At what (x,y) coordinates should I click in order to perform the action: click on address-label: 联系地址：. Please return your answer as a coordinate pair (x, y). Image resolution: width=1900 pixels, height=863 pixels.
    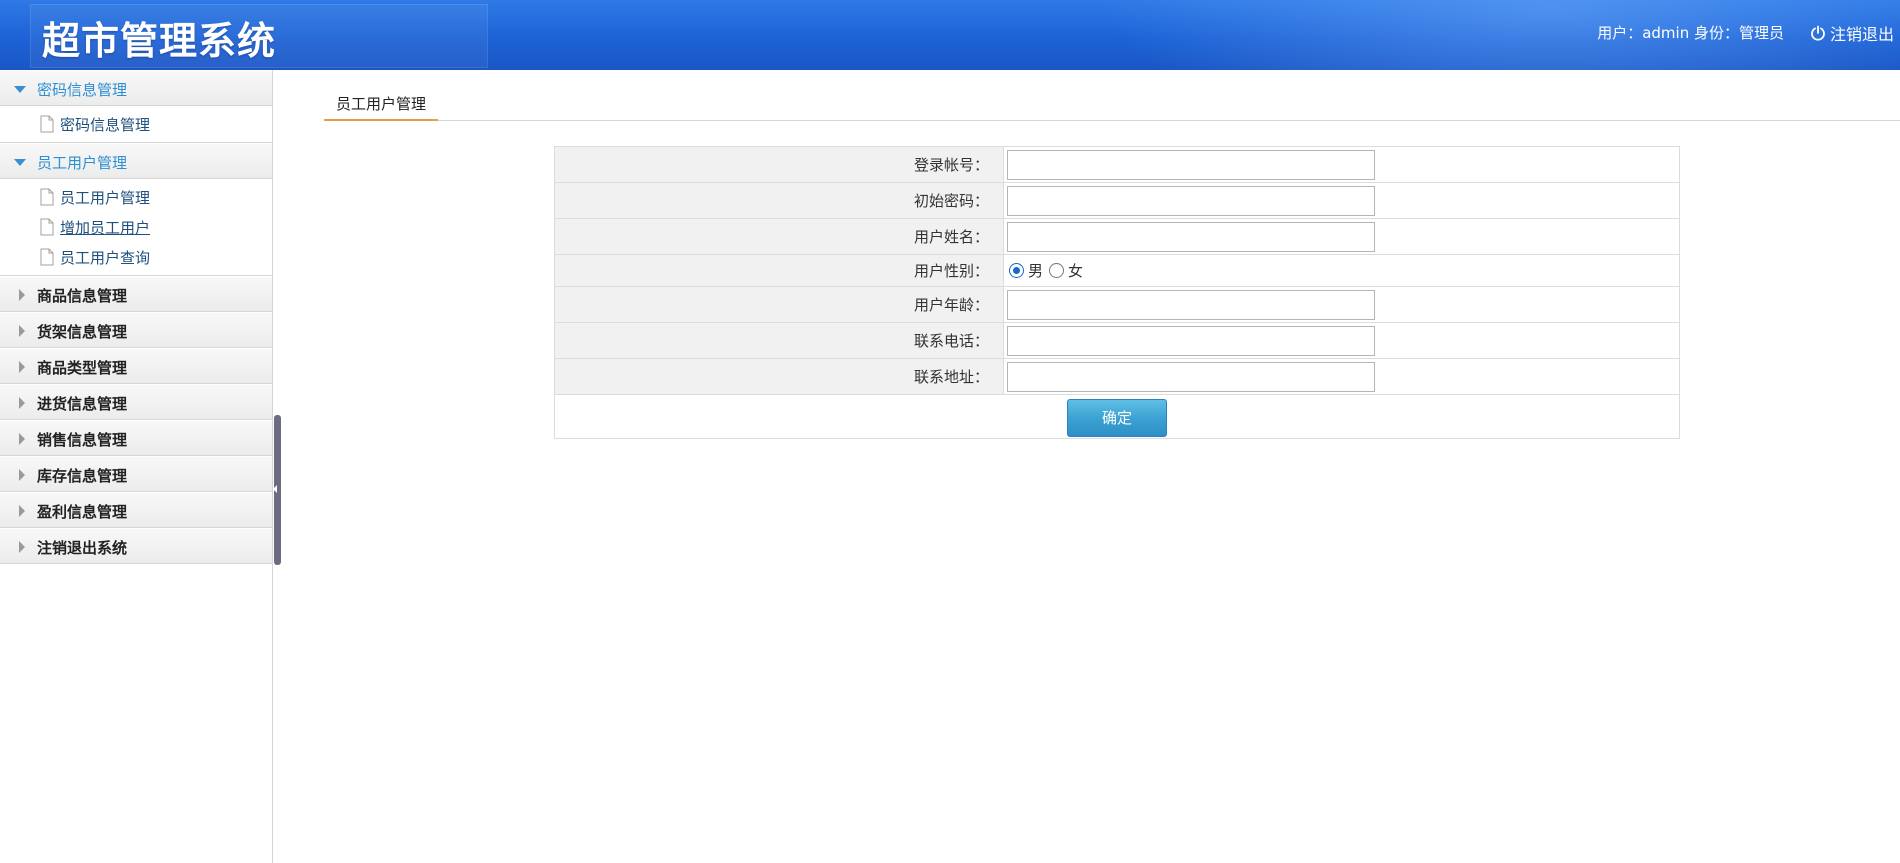
    Looking at the image, I should click on (779, 376).